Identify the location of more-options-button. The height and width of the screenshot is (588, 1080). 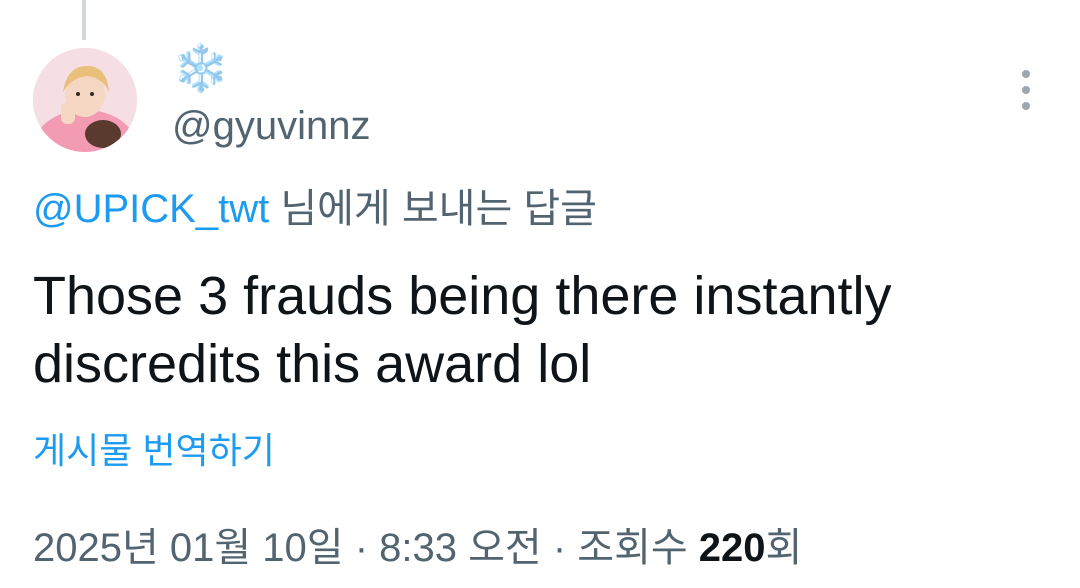
(1026, 90).